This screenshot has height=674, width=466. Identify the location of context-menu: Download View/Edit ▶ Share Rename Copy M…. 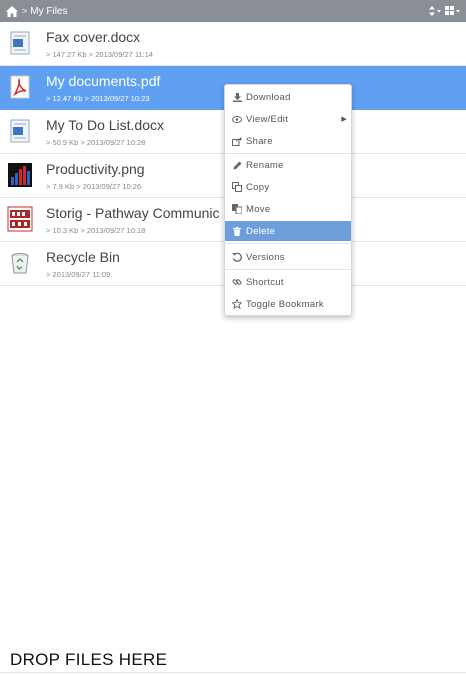
(288, 200).